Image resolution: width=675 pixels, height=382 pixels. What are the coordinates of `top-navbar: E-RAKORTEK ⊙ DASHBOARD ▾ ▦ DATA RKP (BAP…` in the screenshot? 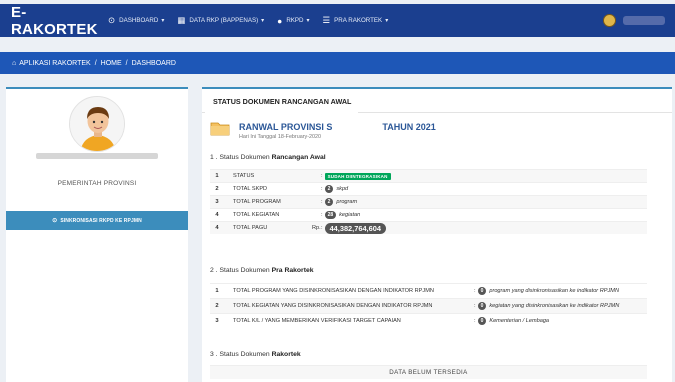 It's located at (337, 21).